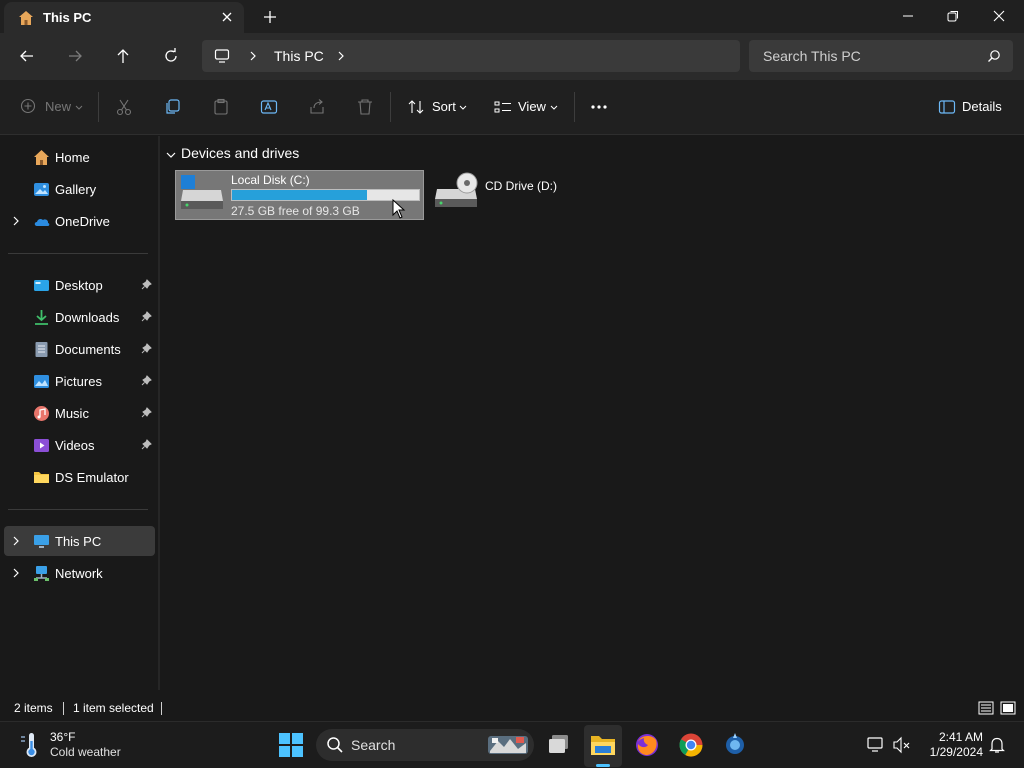 The width and height of the screenshot is (1024, 768). What do you see at coordinates (997, 745) in the screenshot?
I see `notification-bell-icon` at bounding box center [997, 745].